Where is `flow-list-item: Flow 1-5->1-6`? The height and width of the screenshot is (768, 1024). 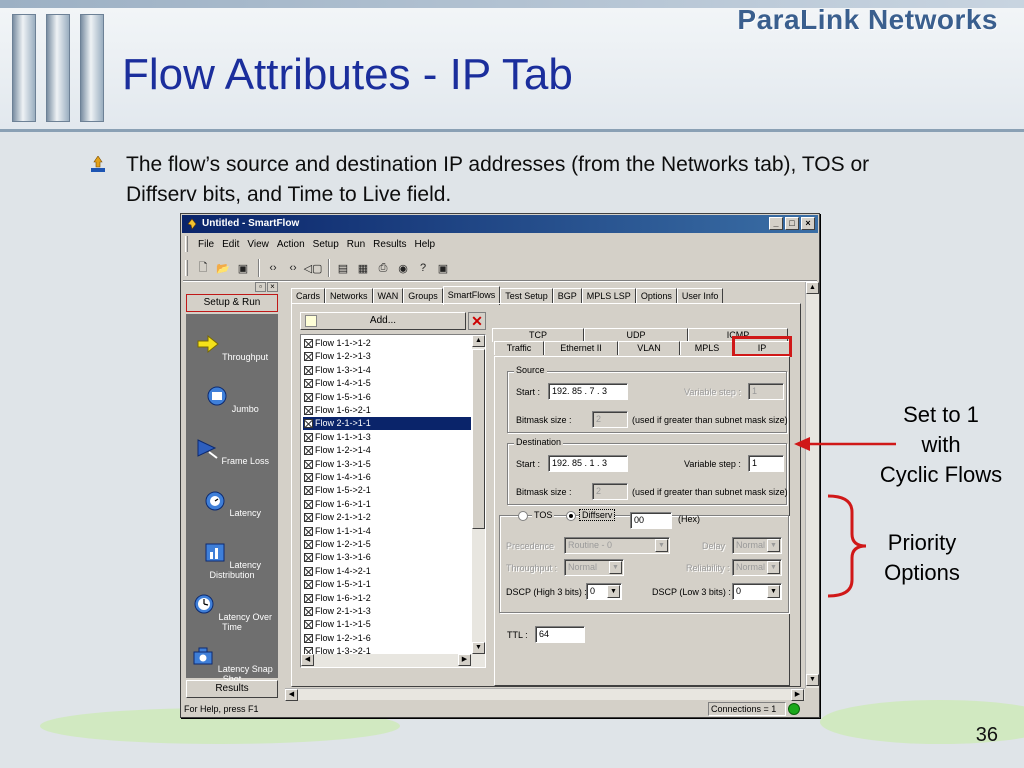
flow-list-item: Flow 1-5->1-6 is located at coordinates (387, 397).